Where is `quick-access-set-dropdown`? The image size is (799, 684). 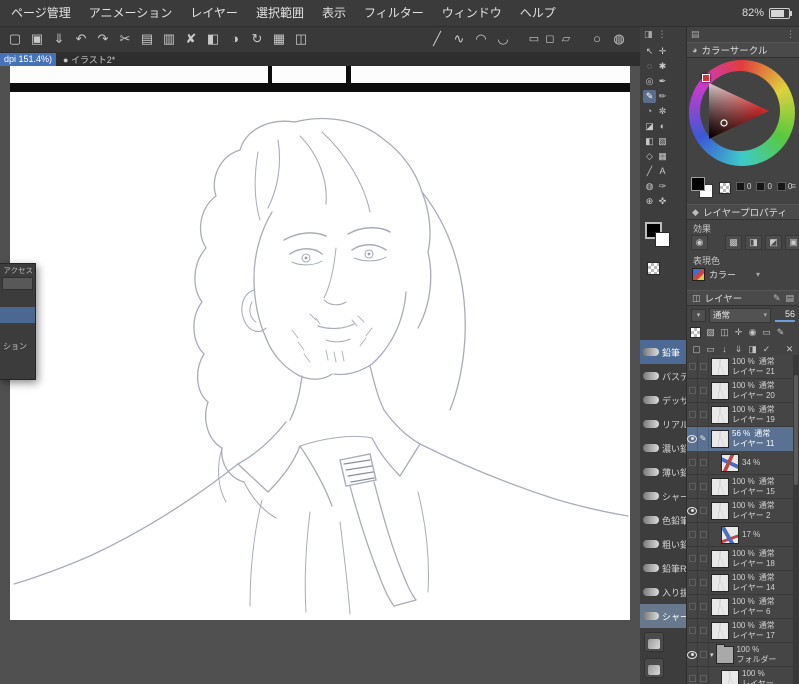
quick-access-set-dropdown is located at coordinates (17, 283).